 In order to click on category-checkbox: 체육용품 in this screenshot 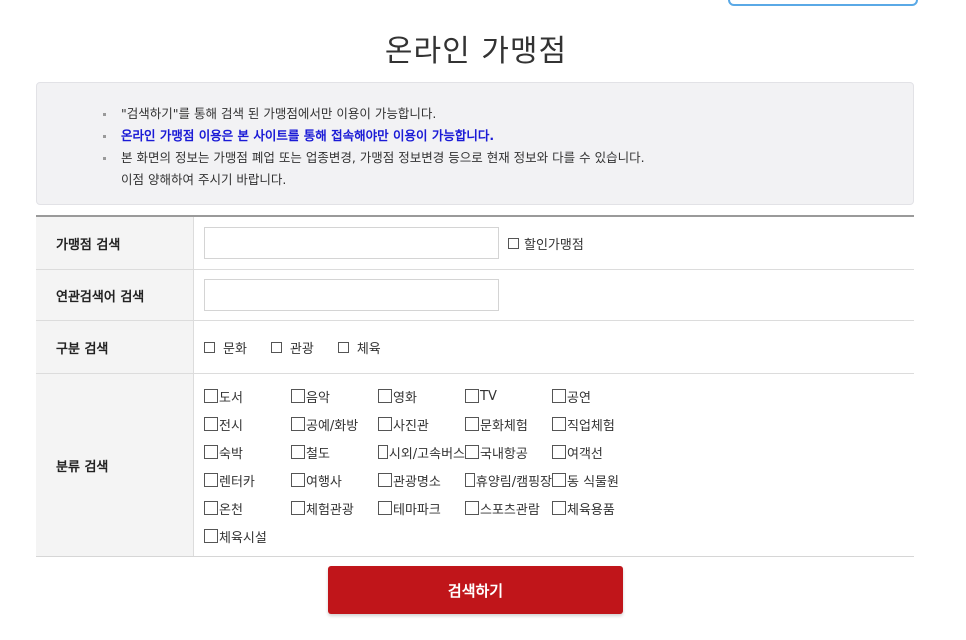, I will do `click(607, 508)`.